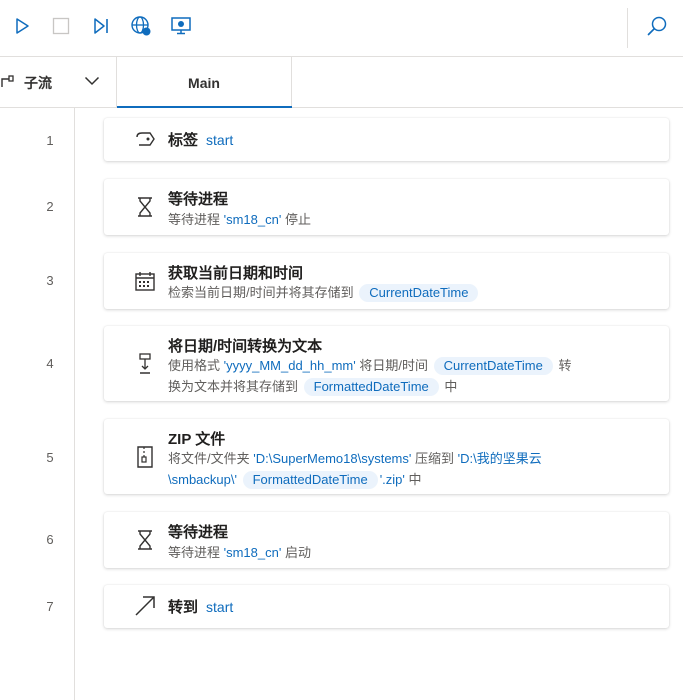  I want to click on action-title: 将日期/时间转换为文本, so click(245, 346).